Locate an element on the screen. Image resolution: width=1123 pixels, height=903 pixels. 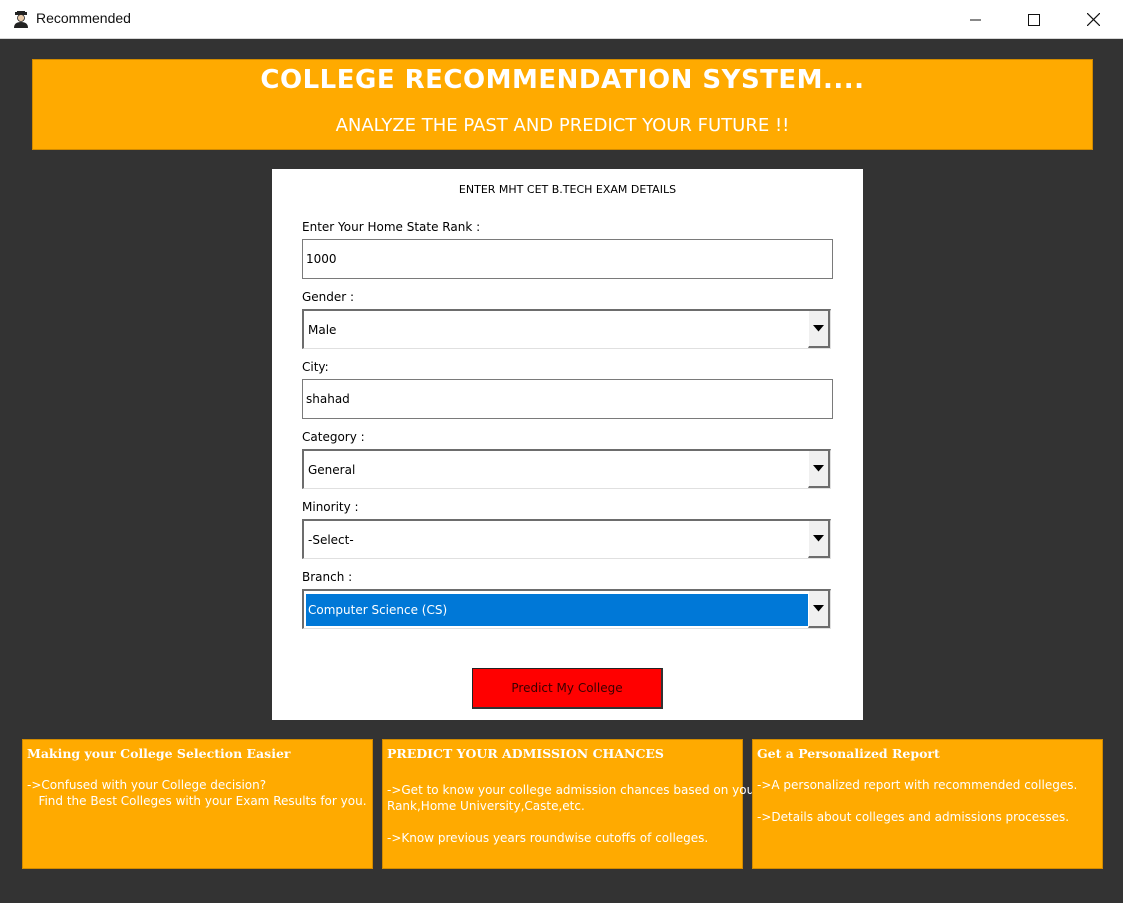
gender-selected-value: Male is located at coordinates (322, 330).